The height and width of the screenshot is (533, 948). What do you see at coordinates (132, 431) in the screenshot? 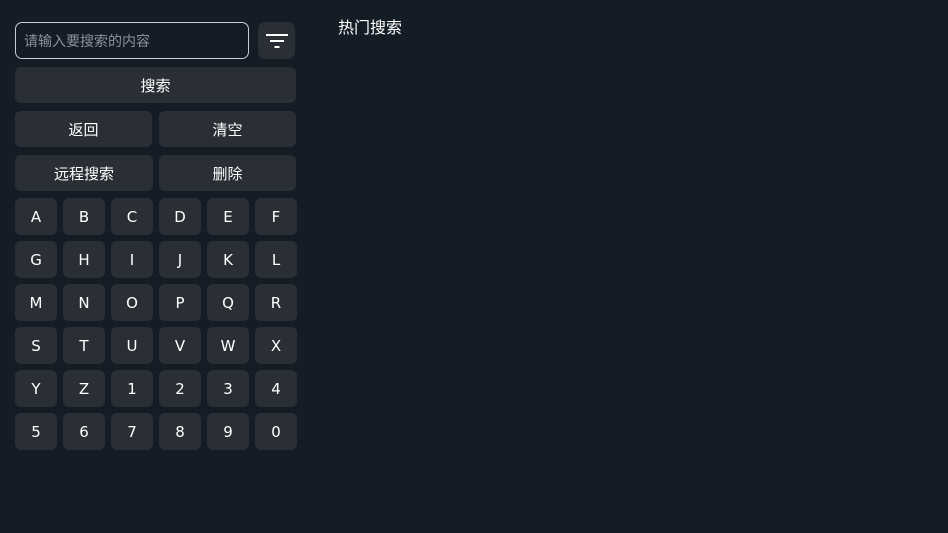
I see `key-7: 7` at bounding box center [132, 431].